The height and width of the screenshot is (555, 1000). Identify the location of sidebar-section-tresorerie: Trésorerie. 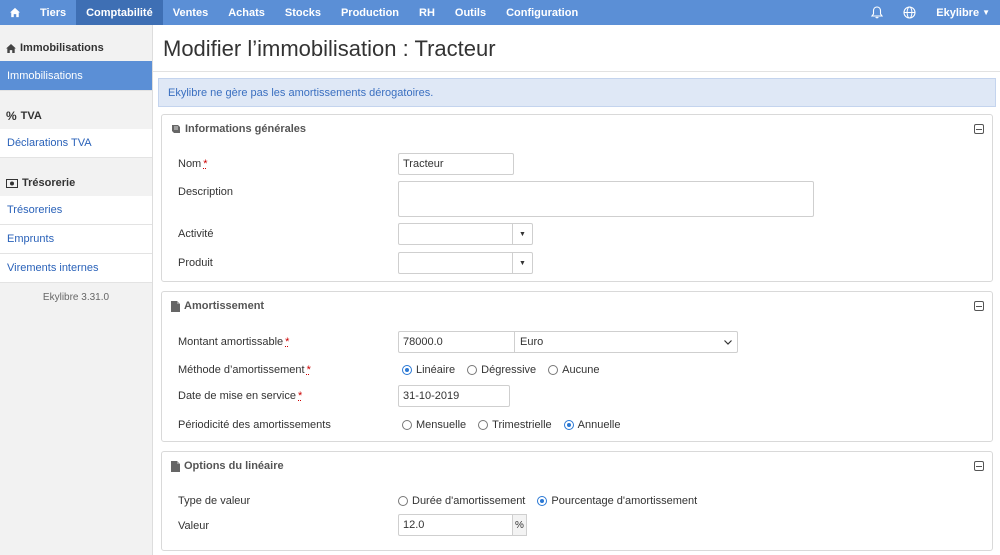
(76, 183).